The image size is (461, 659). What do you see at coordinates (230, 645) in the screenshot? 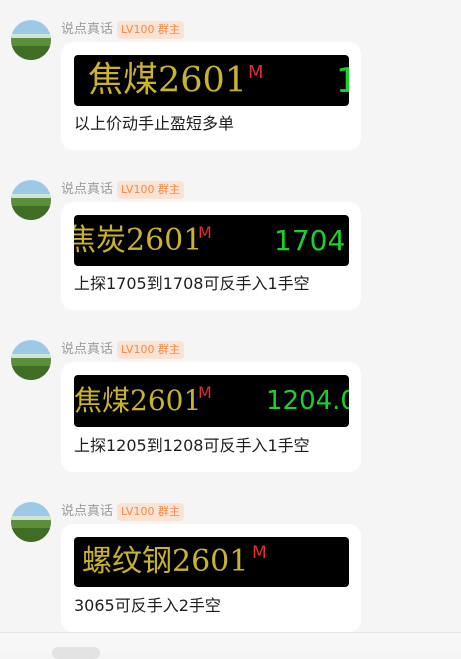
I see `input-area` at bounding box center [230, 645].